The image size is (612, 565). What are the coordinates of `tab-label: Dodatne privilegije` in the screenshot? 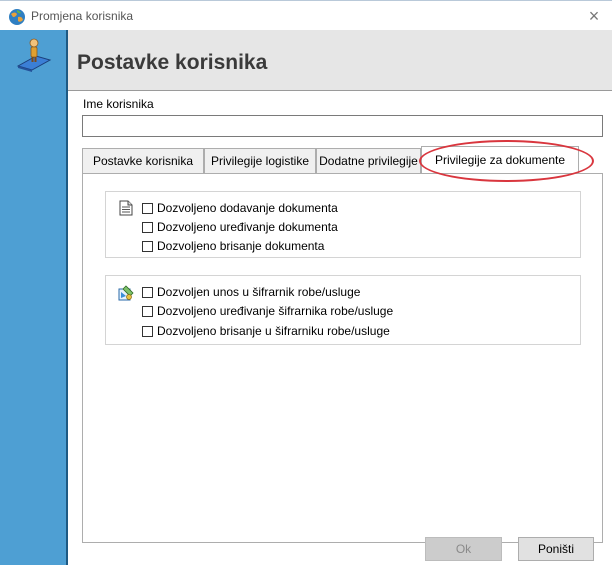 It's located at (368, 161).